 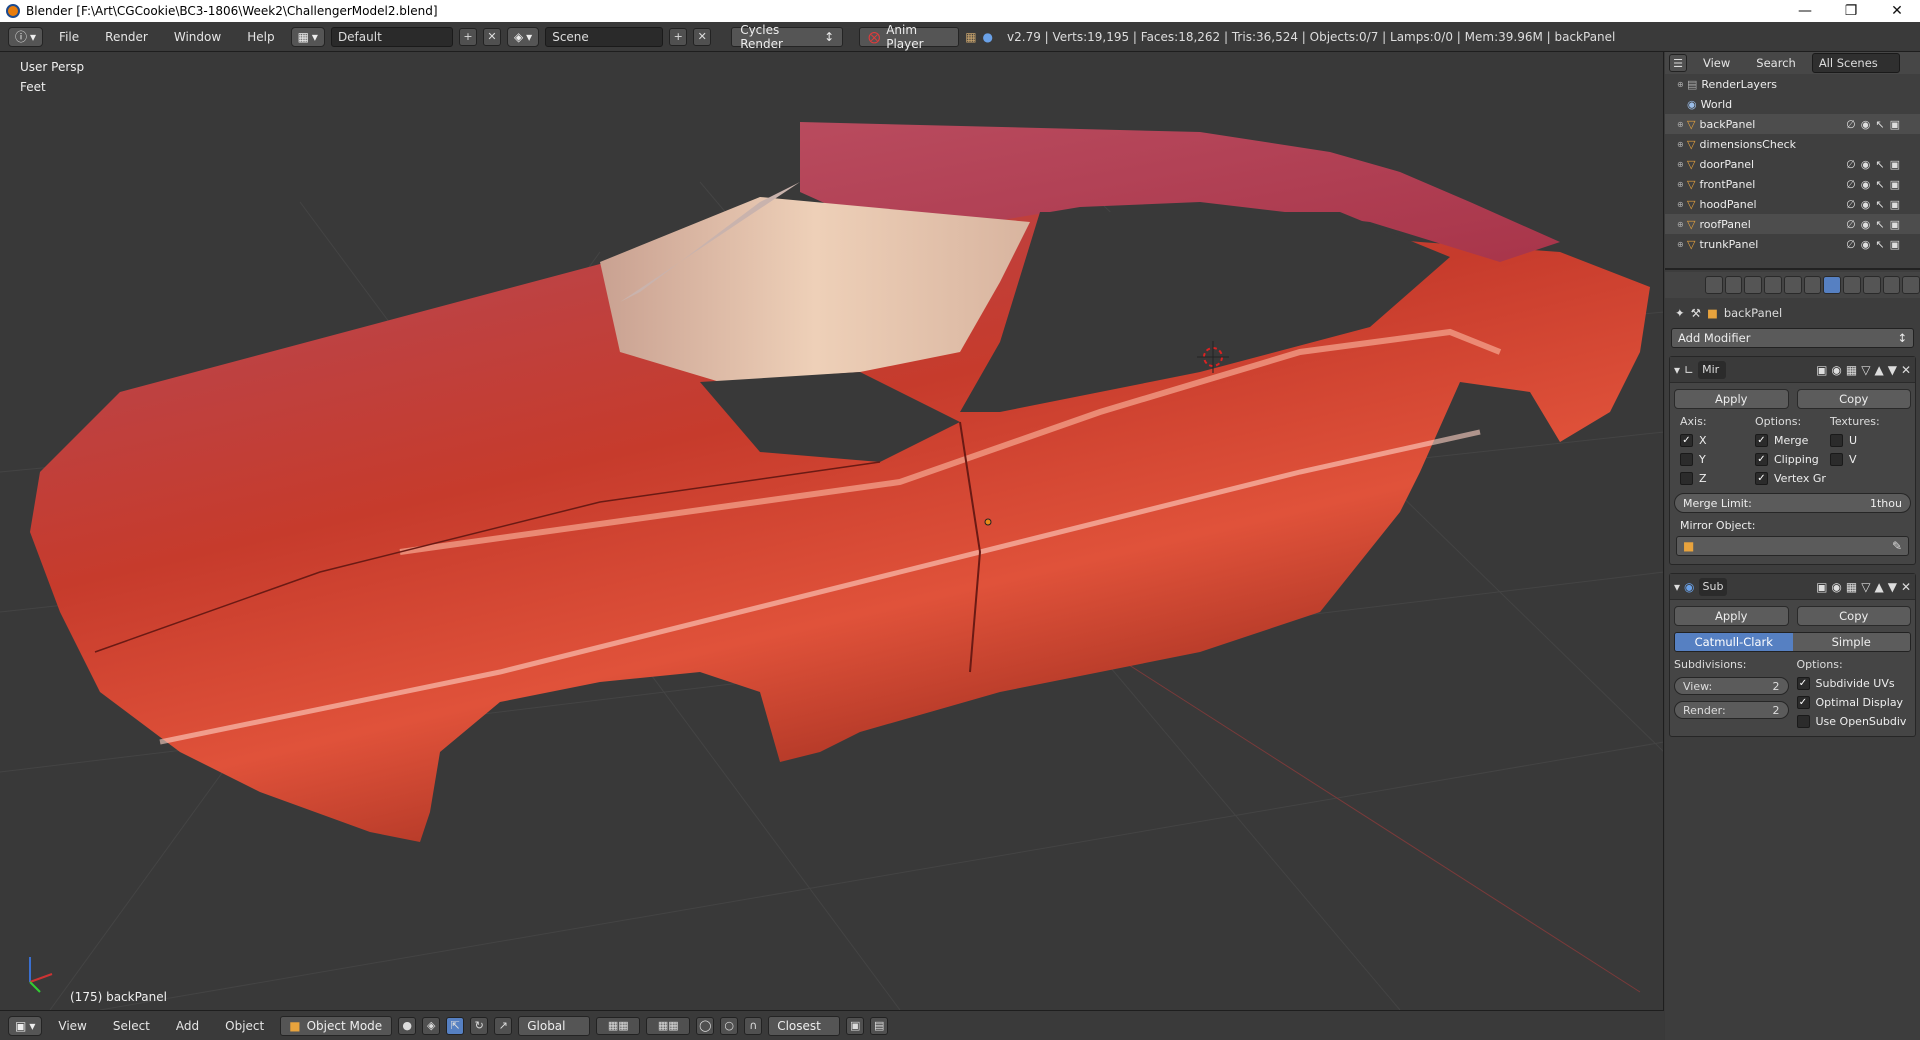 I want to click on outliner-row-dimensionscheck: ⊕ ▽ dimensionsCheck, so click(x=1792, y=144).